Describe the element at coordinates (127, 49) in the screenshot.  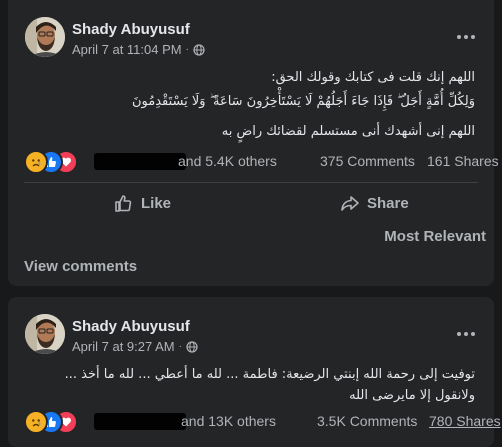
I see `post-timestamp: April 7 at 11:04 PM` at that location.